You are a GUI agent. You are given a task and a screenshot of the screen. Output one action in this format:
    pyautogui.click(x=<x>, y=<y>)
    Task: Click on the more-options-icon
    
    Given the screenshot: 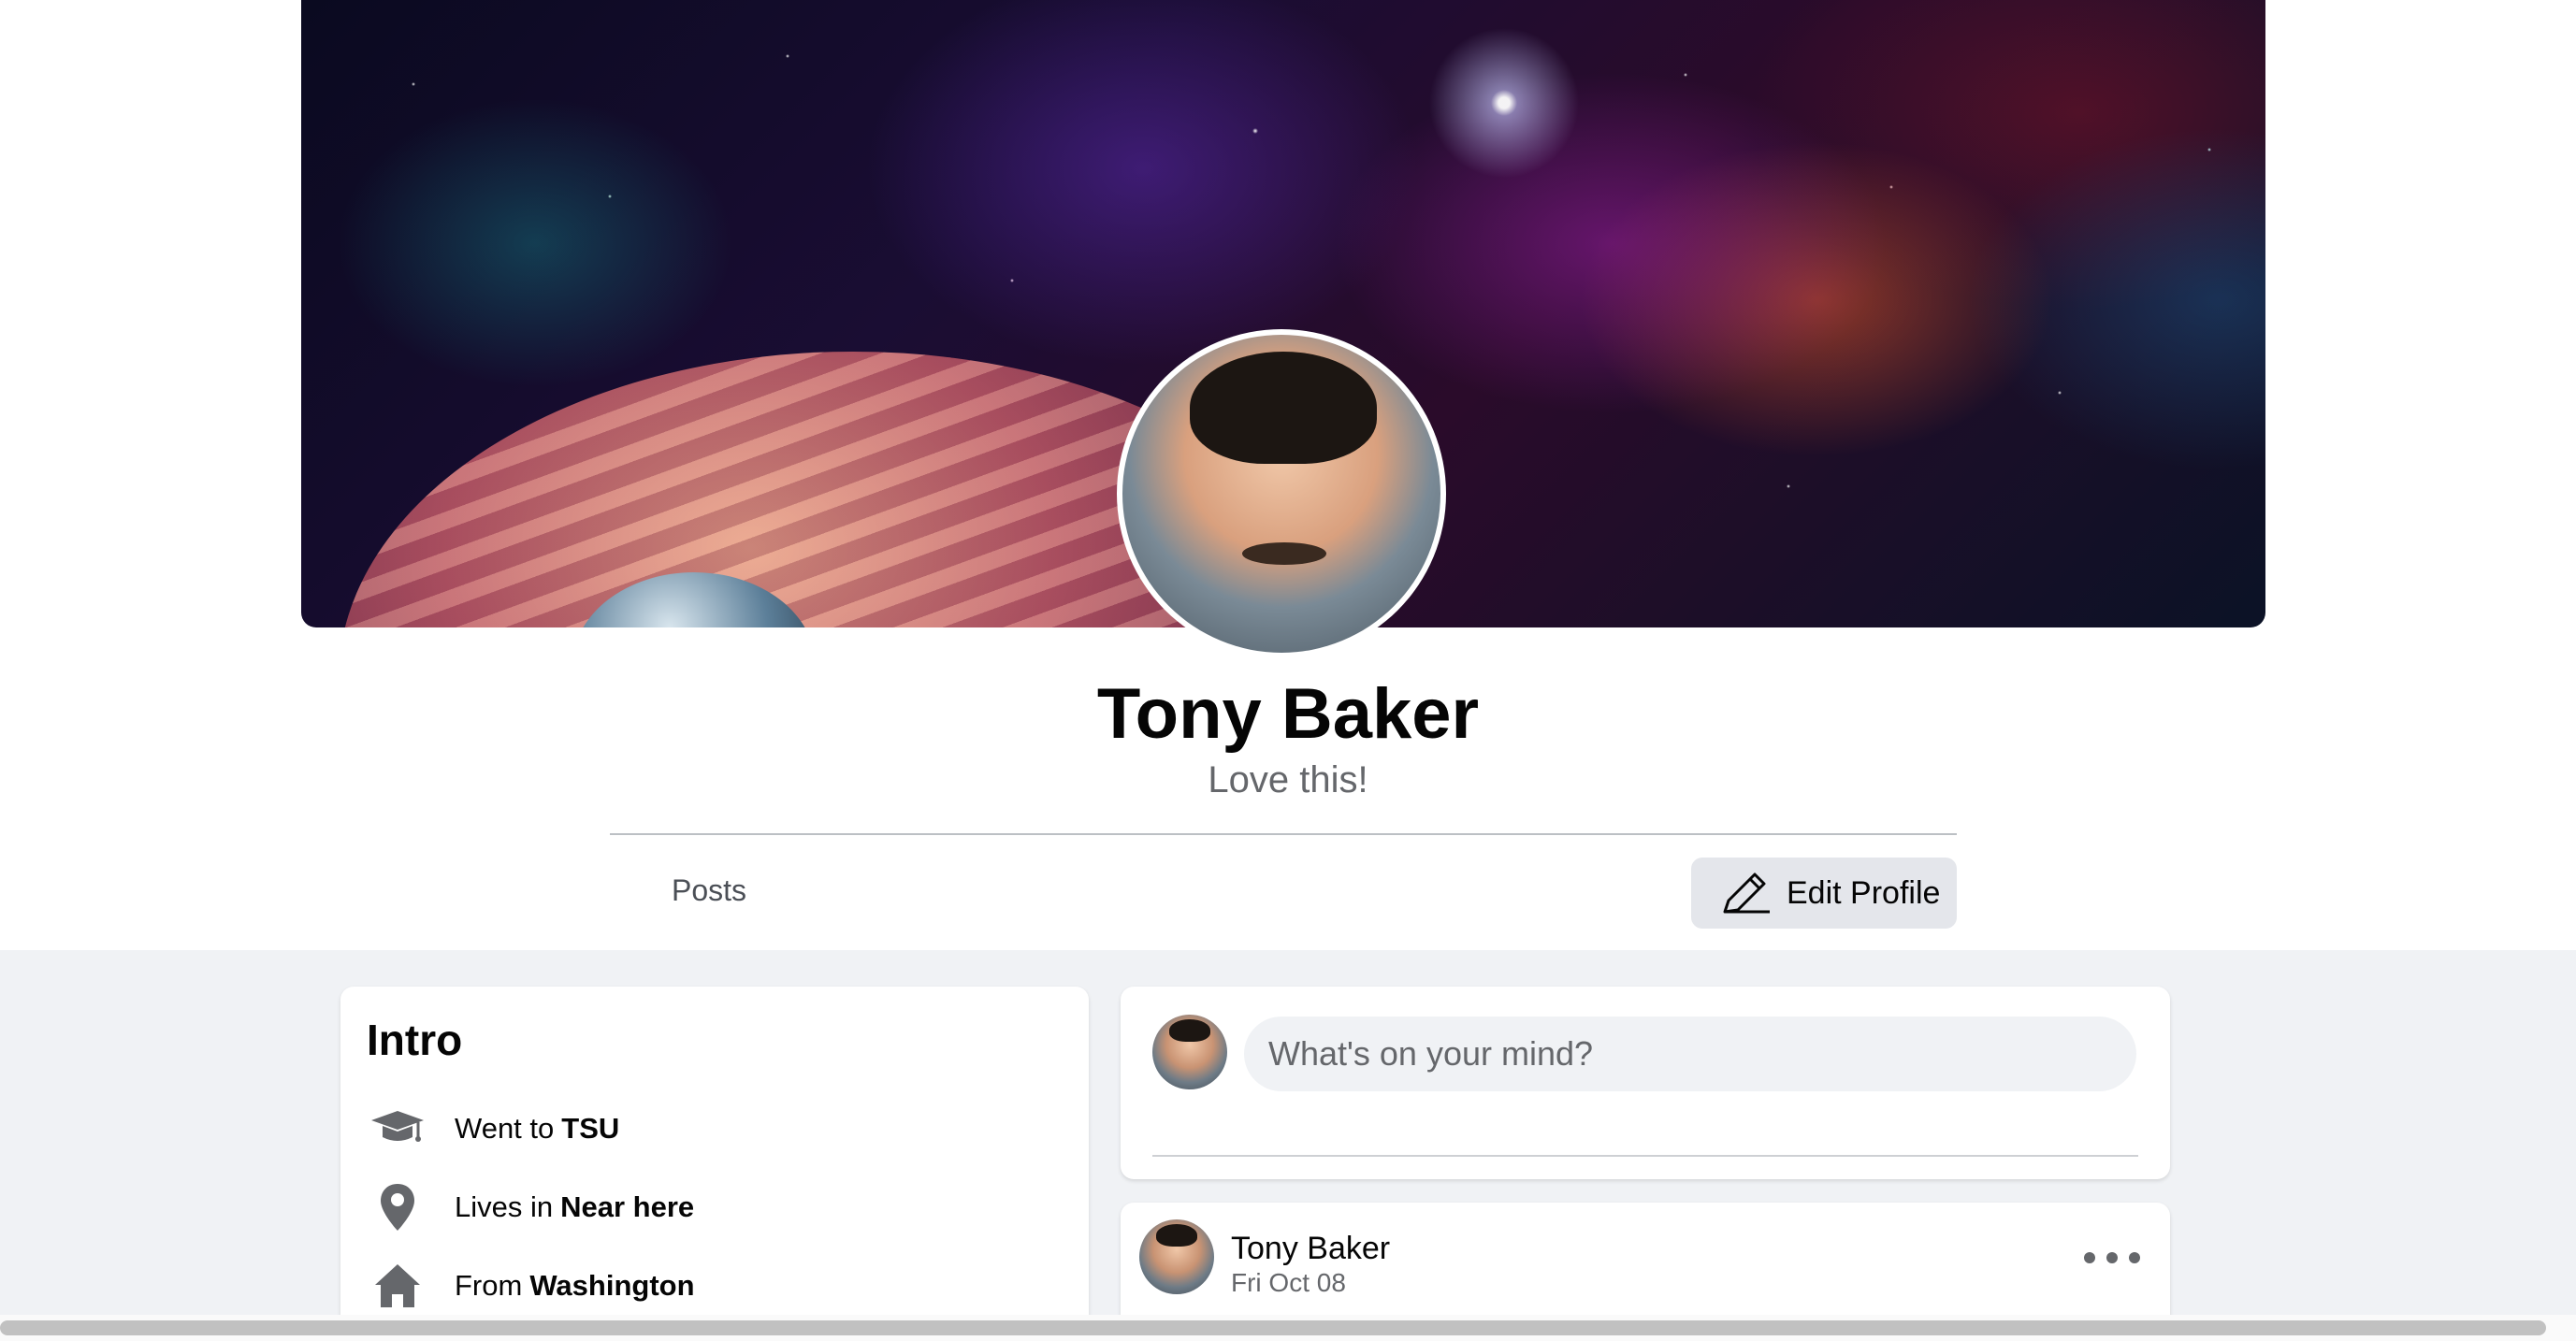 What is the action you would take?
    pyautogui.click(x=2112, y=1258)
    